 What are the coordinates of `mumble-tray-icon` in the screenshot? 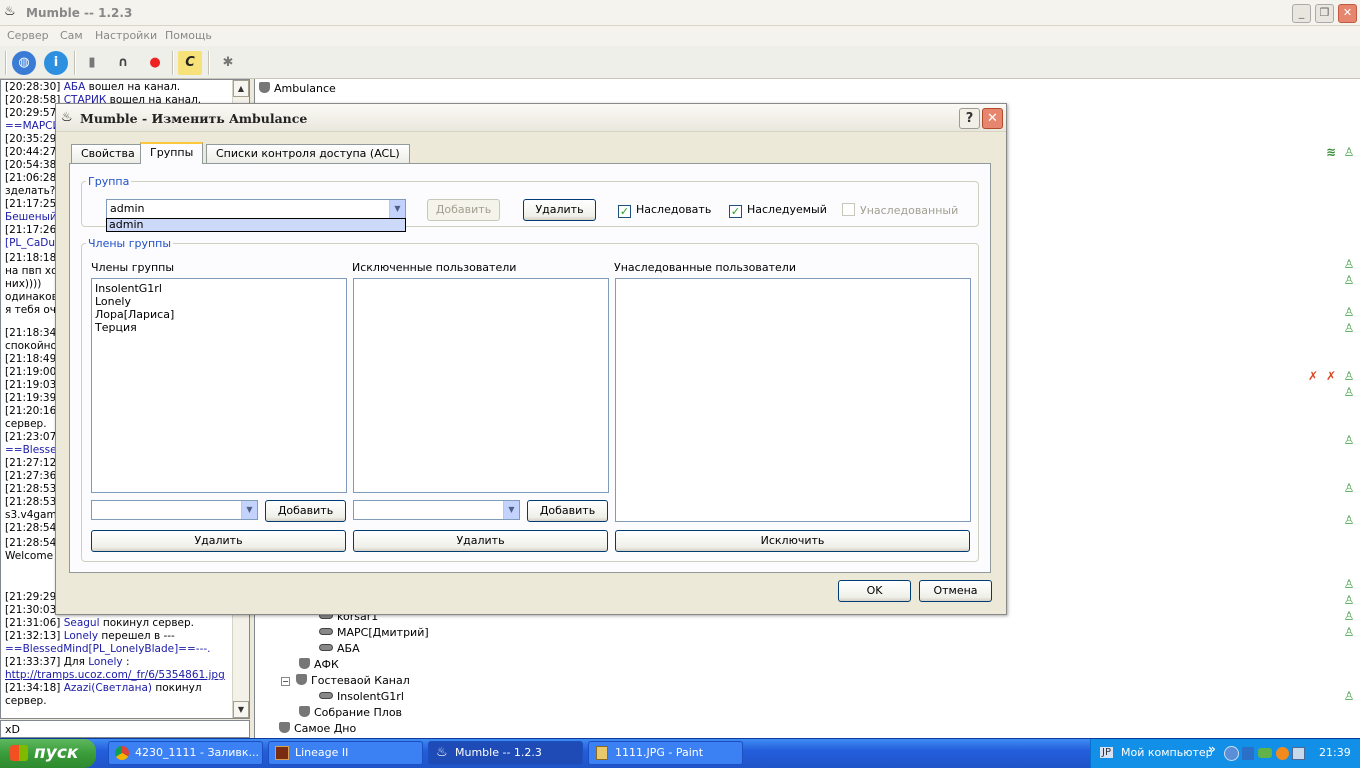 It's located at (1265, 753).